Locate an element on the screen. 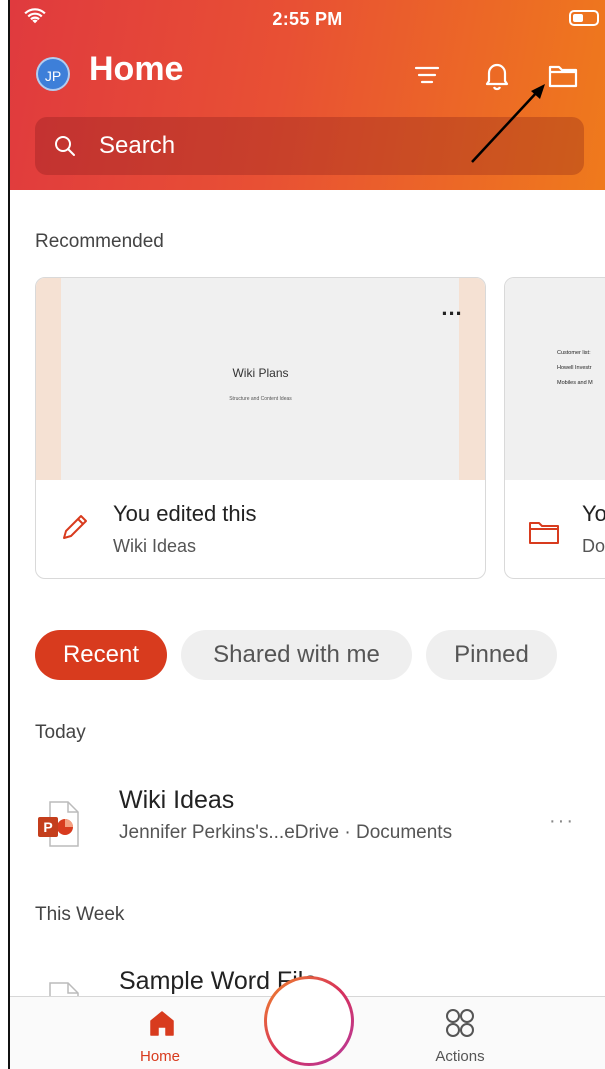 The width and height of the screenshot is (605, 1069). svg-text: P is located at coordinates (47, 827).